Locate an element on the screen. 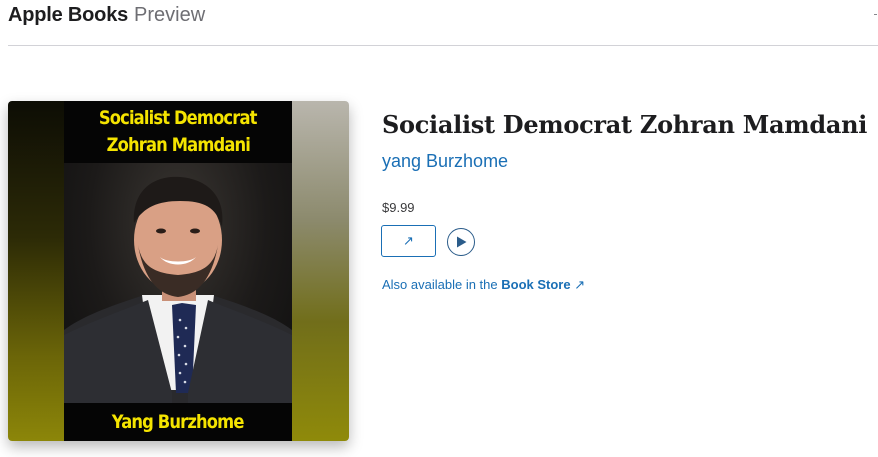 This screenshot has width=878, height=457. book-title: Socialist Democrat Zohran Mamdani is located at coordinates (625, 124).